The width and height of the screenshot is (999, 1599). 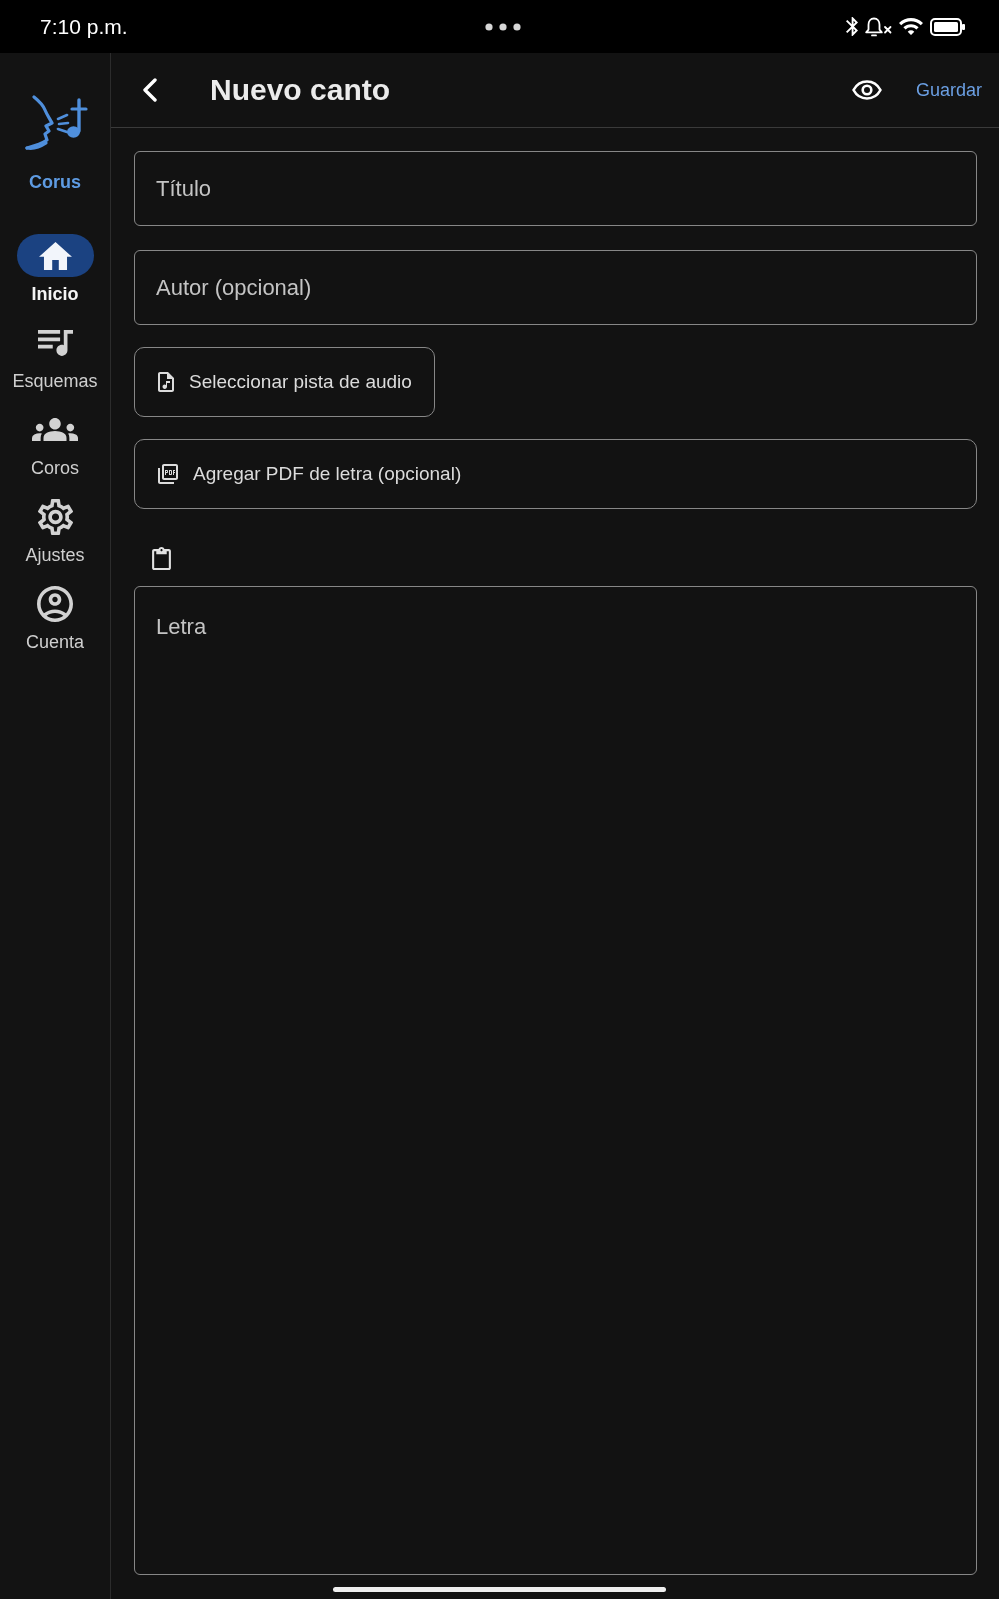 What do you see at coordinates (166, 382) in the screenshot?
I see `audio-file-icon` at bounding box center [166, 382].